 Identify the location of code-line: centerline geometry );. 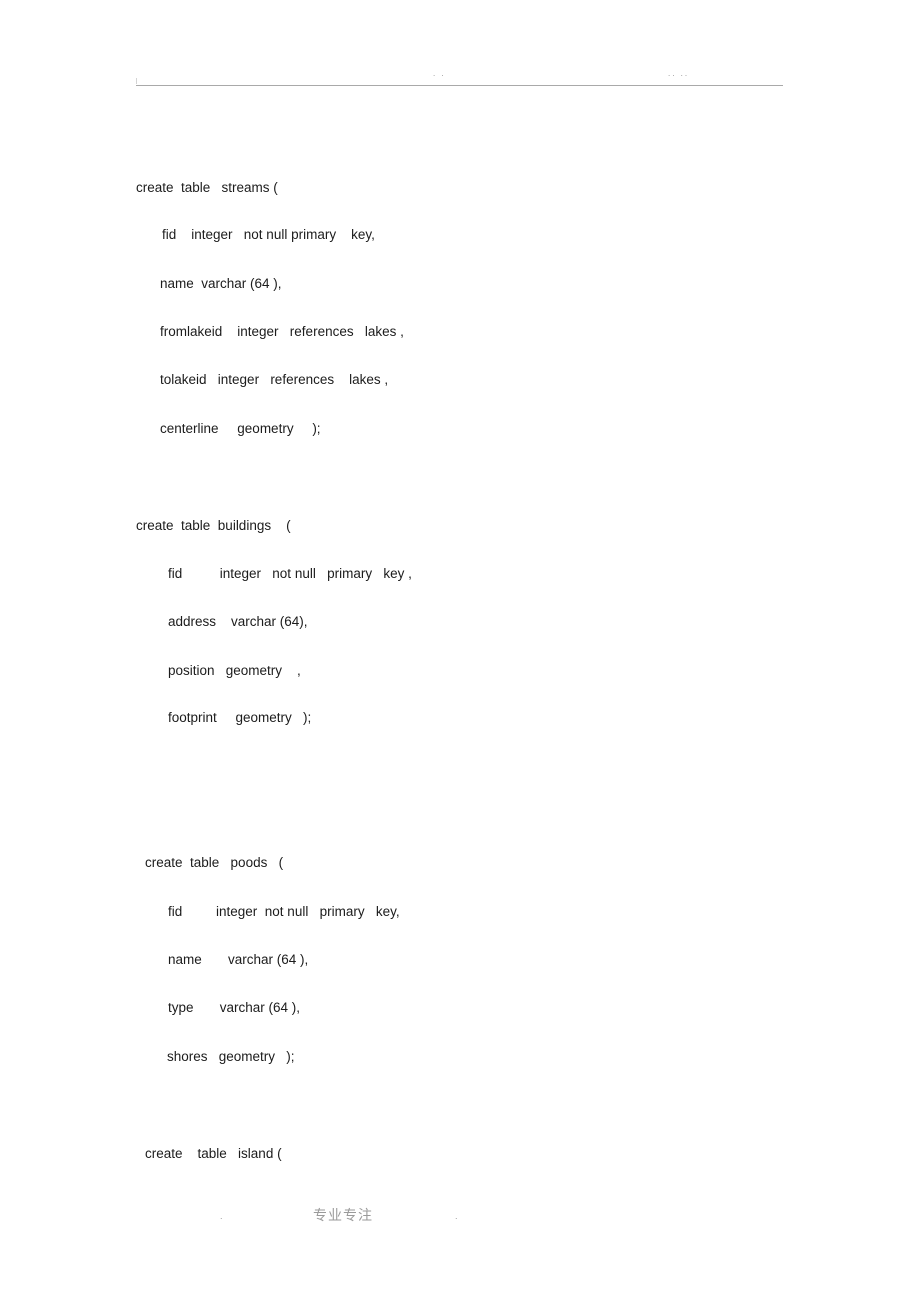
(240, 428).